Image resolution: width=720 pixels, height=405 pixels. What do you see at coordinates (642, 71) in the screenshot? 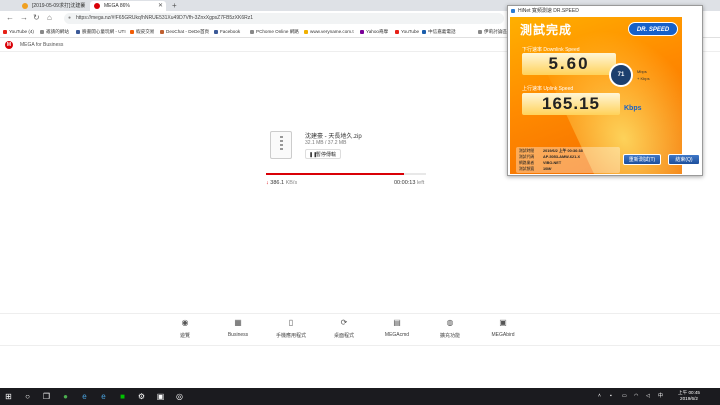
I see `download-unit-top: Mbps` at bounding box center [642, 71].